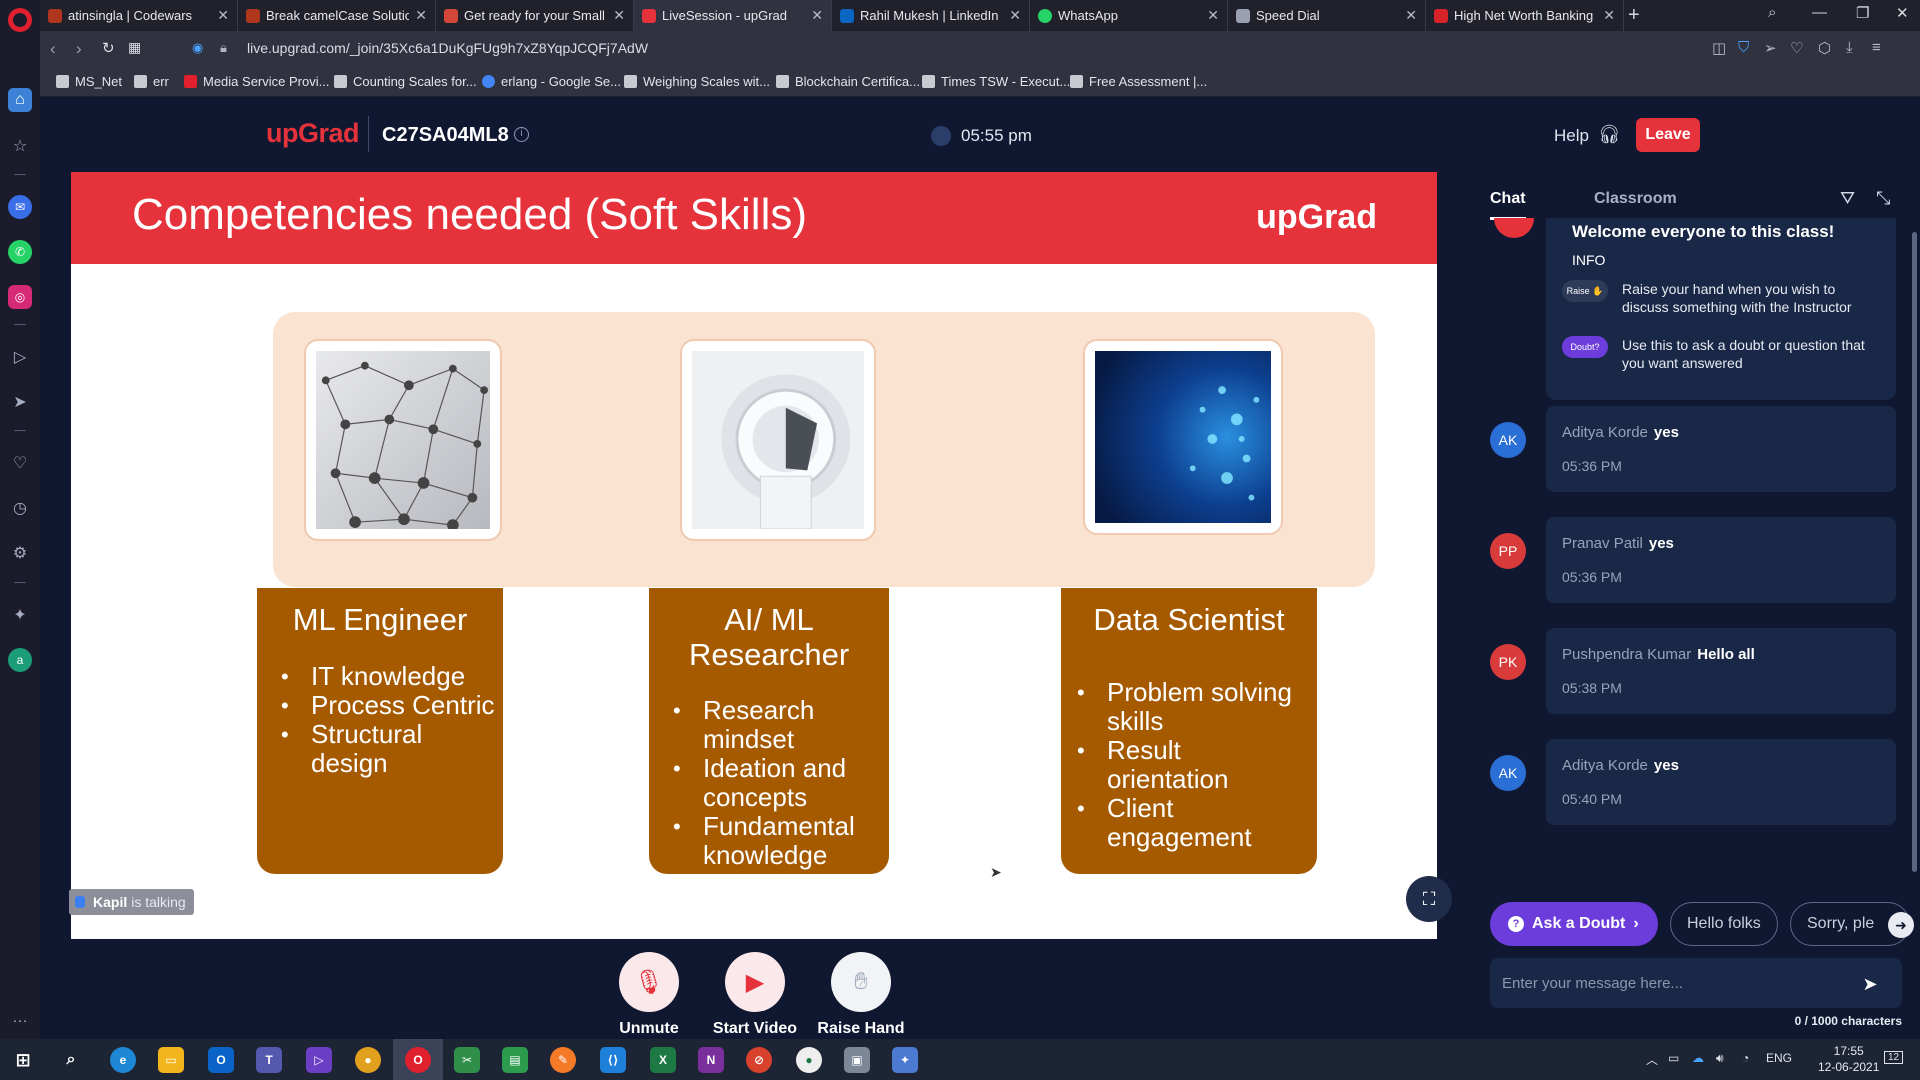 This screenshot has width=1920, height=1080. What do you see at coordinates (1743, 47) in the screenshot?
I see `shield-icon: ⛉` at bounding box center [1743, 47].